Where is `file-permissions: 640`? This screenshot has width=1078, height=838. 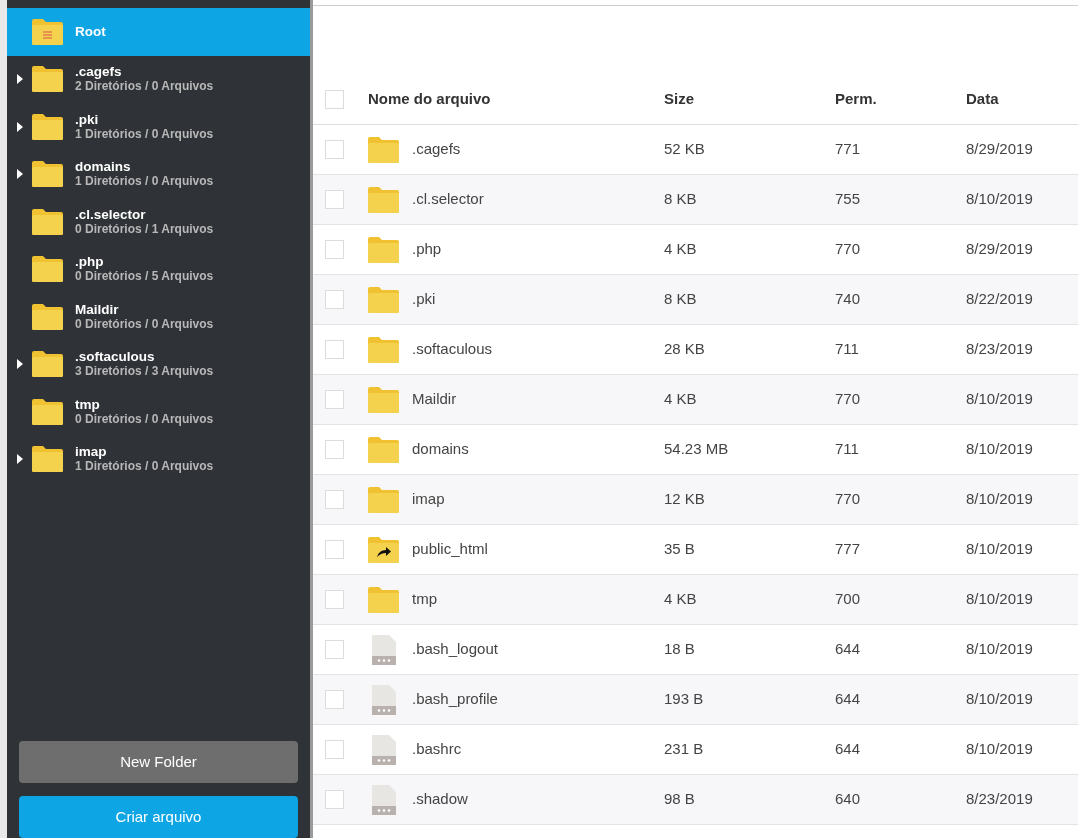 file-permissions: 640 is located at coordinates (848, 799).